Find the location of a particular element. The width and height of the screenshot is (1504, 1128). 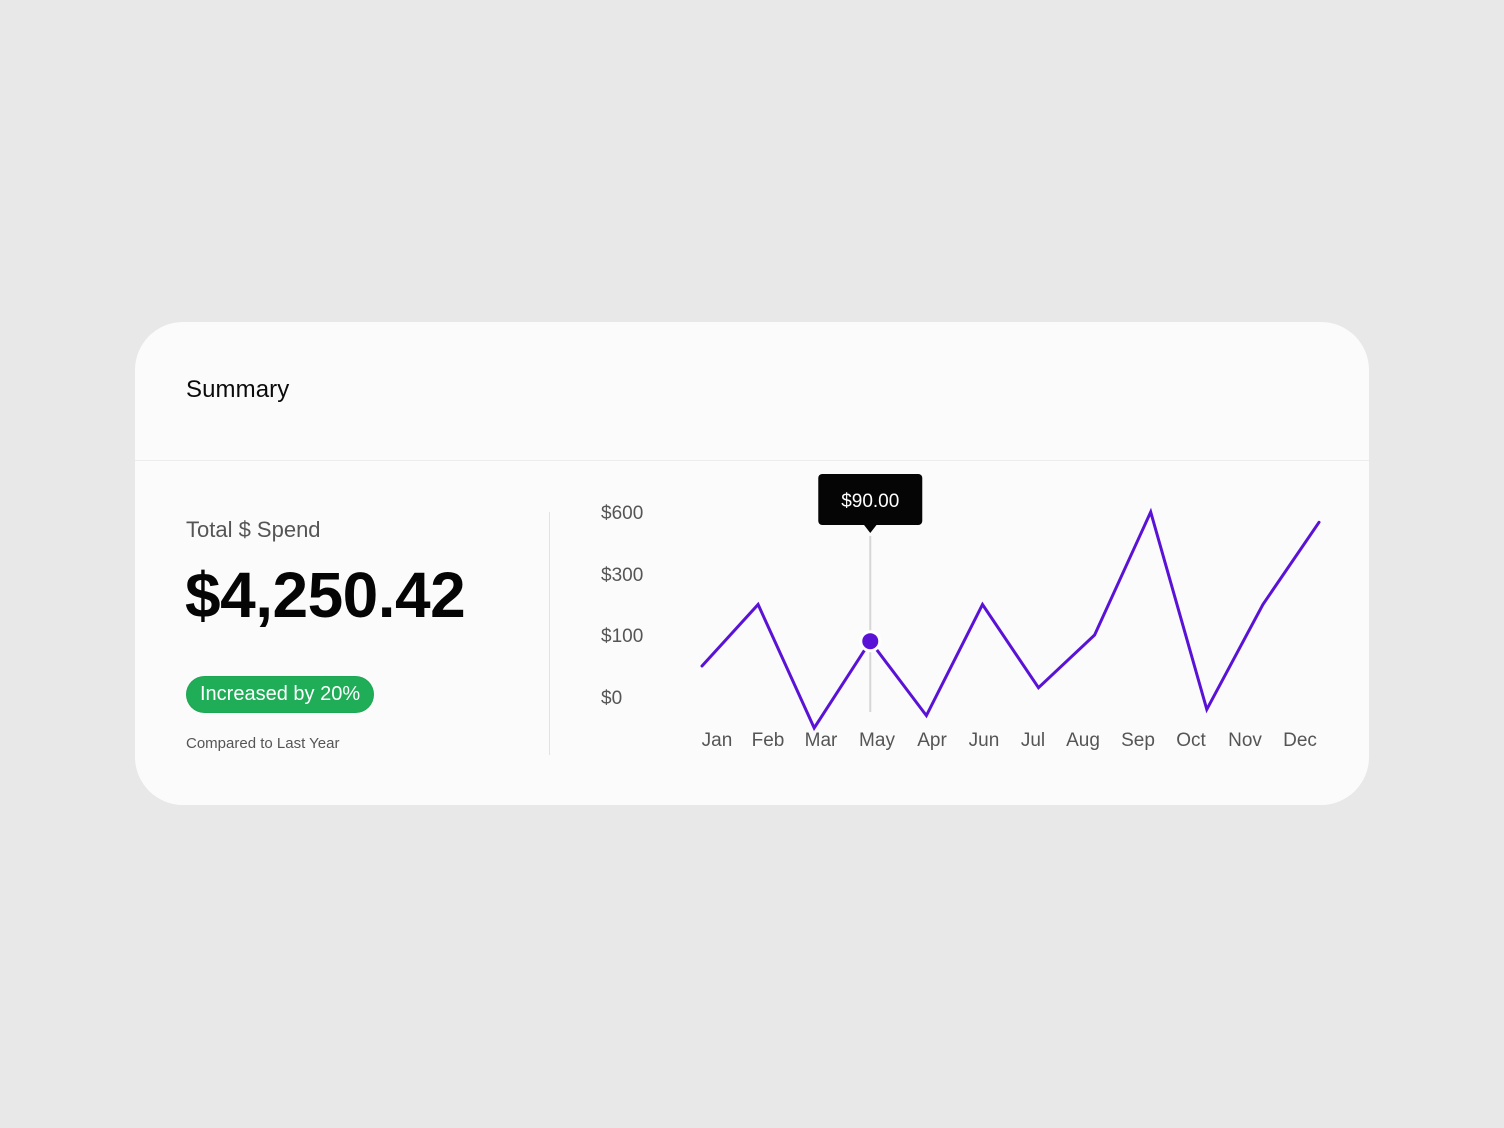

y-tick-label: $0 is located at coordinates (611, 698).